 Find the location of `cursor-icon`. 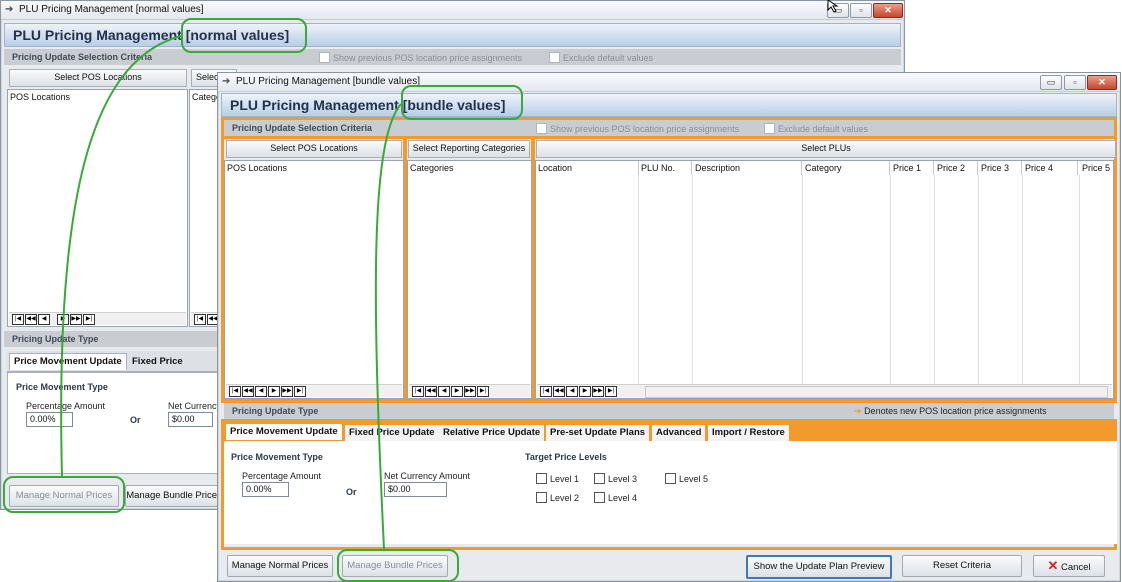

cursor-icon is located at coordinates (833, 6).